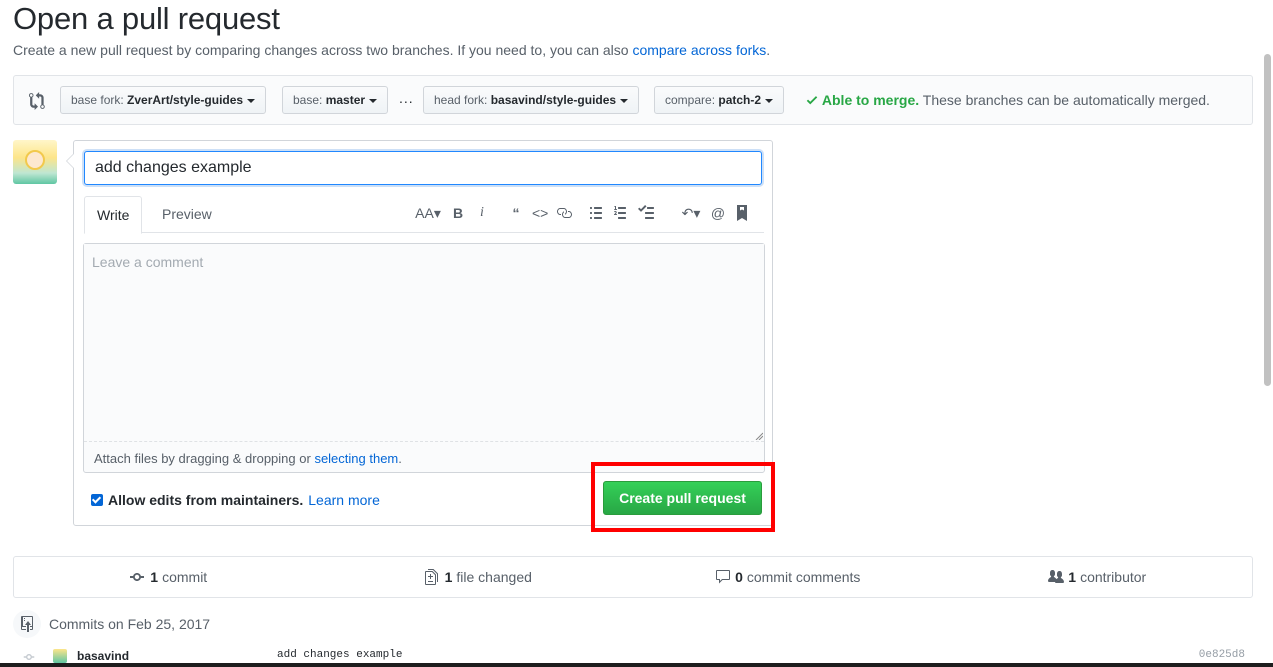  What do you see at coordinates (202, 458) in the screenshot?
I see `attach-text: Attach files by dragging & dropping or` at bounding box center [202, 458].